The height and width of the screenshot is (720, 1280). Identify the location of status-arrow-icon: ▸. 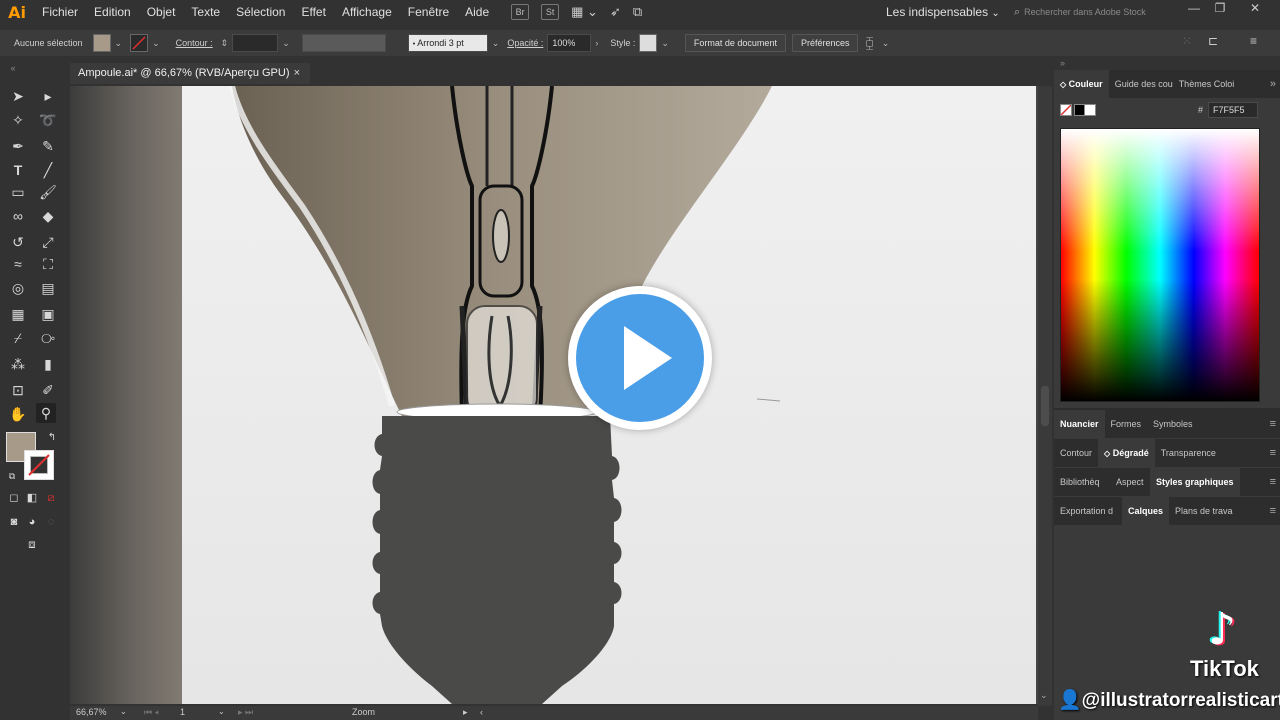
(465, 712).